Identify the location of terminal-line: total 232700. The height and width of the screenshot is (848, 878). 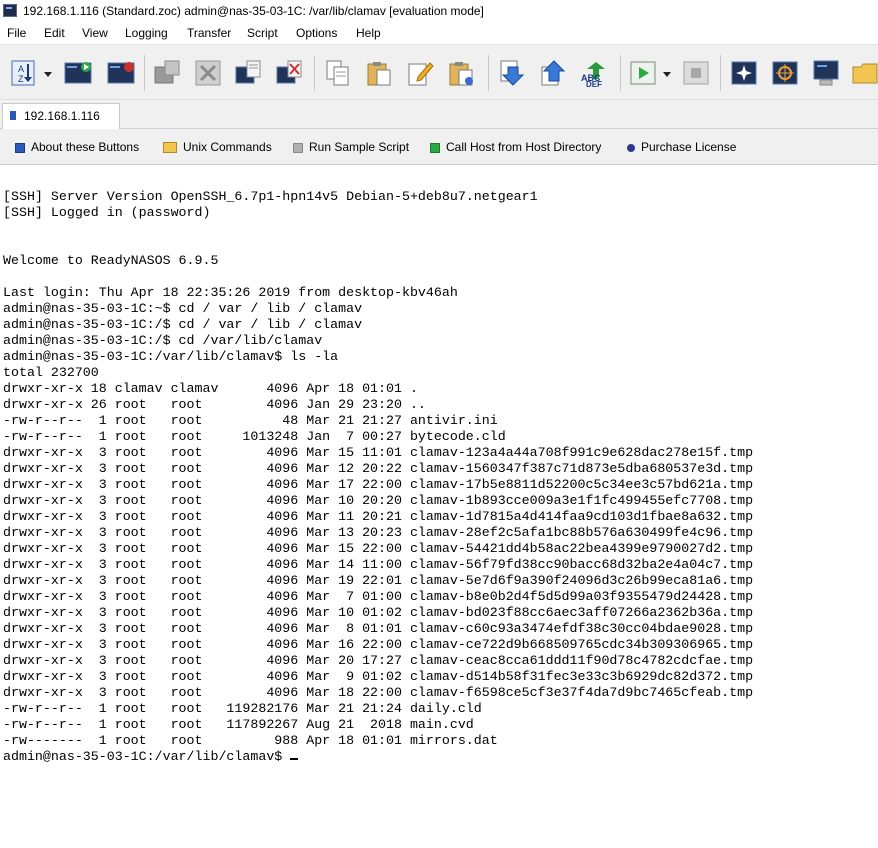
(51, 372).